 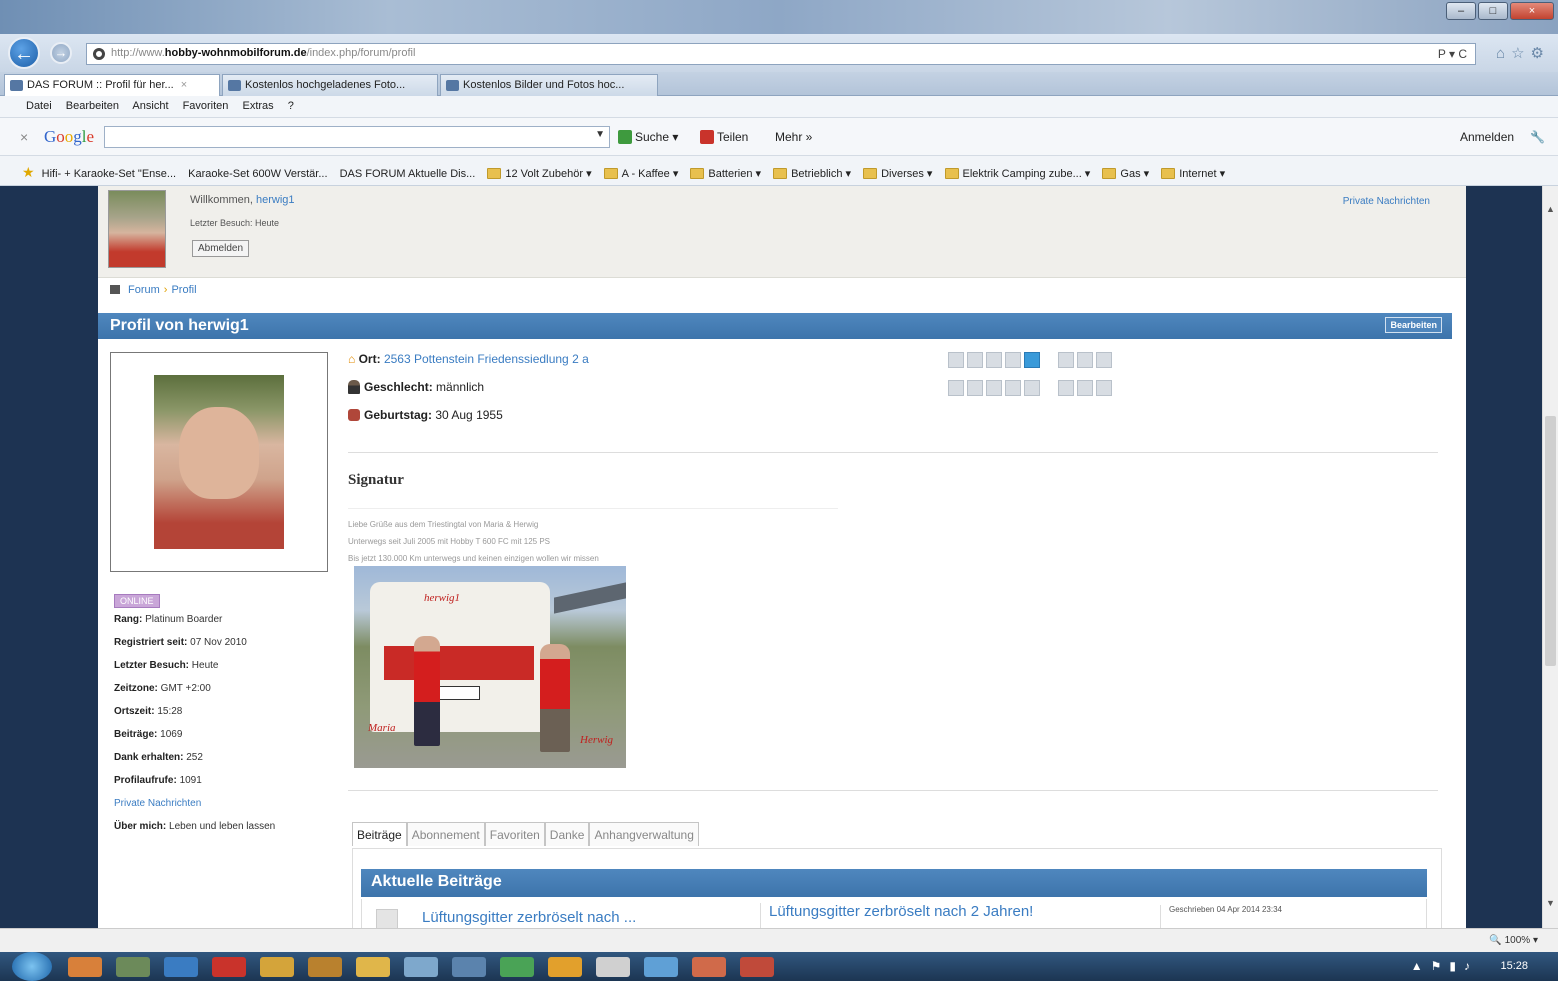 What do you see at coordinates (28, 172) in the screenshot?
I see `favorites-star-icon: ★` at bounding box center [28, 172].